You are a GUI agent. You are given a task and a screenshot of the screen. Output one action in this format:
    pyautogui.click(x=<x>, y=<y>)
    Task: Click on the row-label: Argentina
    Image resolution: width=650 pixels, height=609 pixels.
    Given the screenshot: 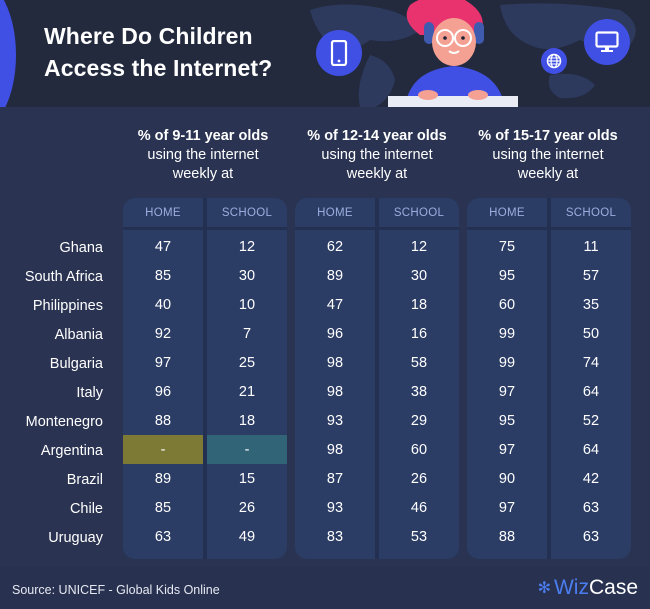 What is the action you would take?
    pyautogui.click(x=71, y=450)
    